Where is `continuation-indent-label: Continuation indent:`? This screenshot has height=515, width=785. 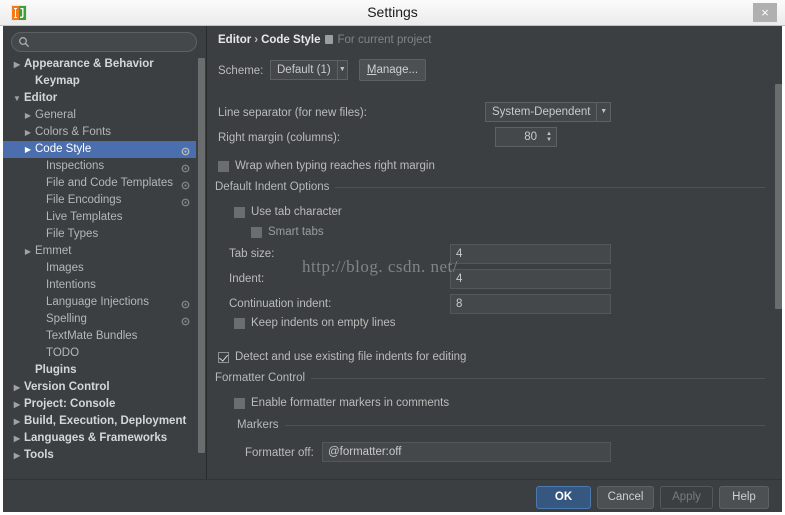
continuation-indent-label: Continuation indent: is located at coordinates (280, 304).